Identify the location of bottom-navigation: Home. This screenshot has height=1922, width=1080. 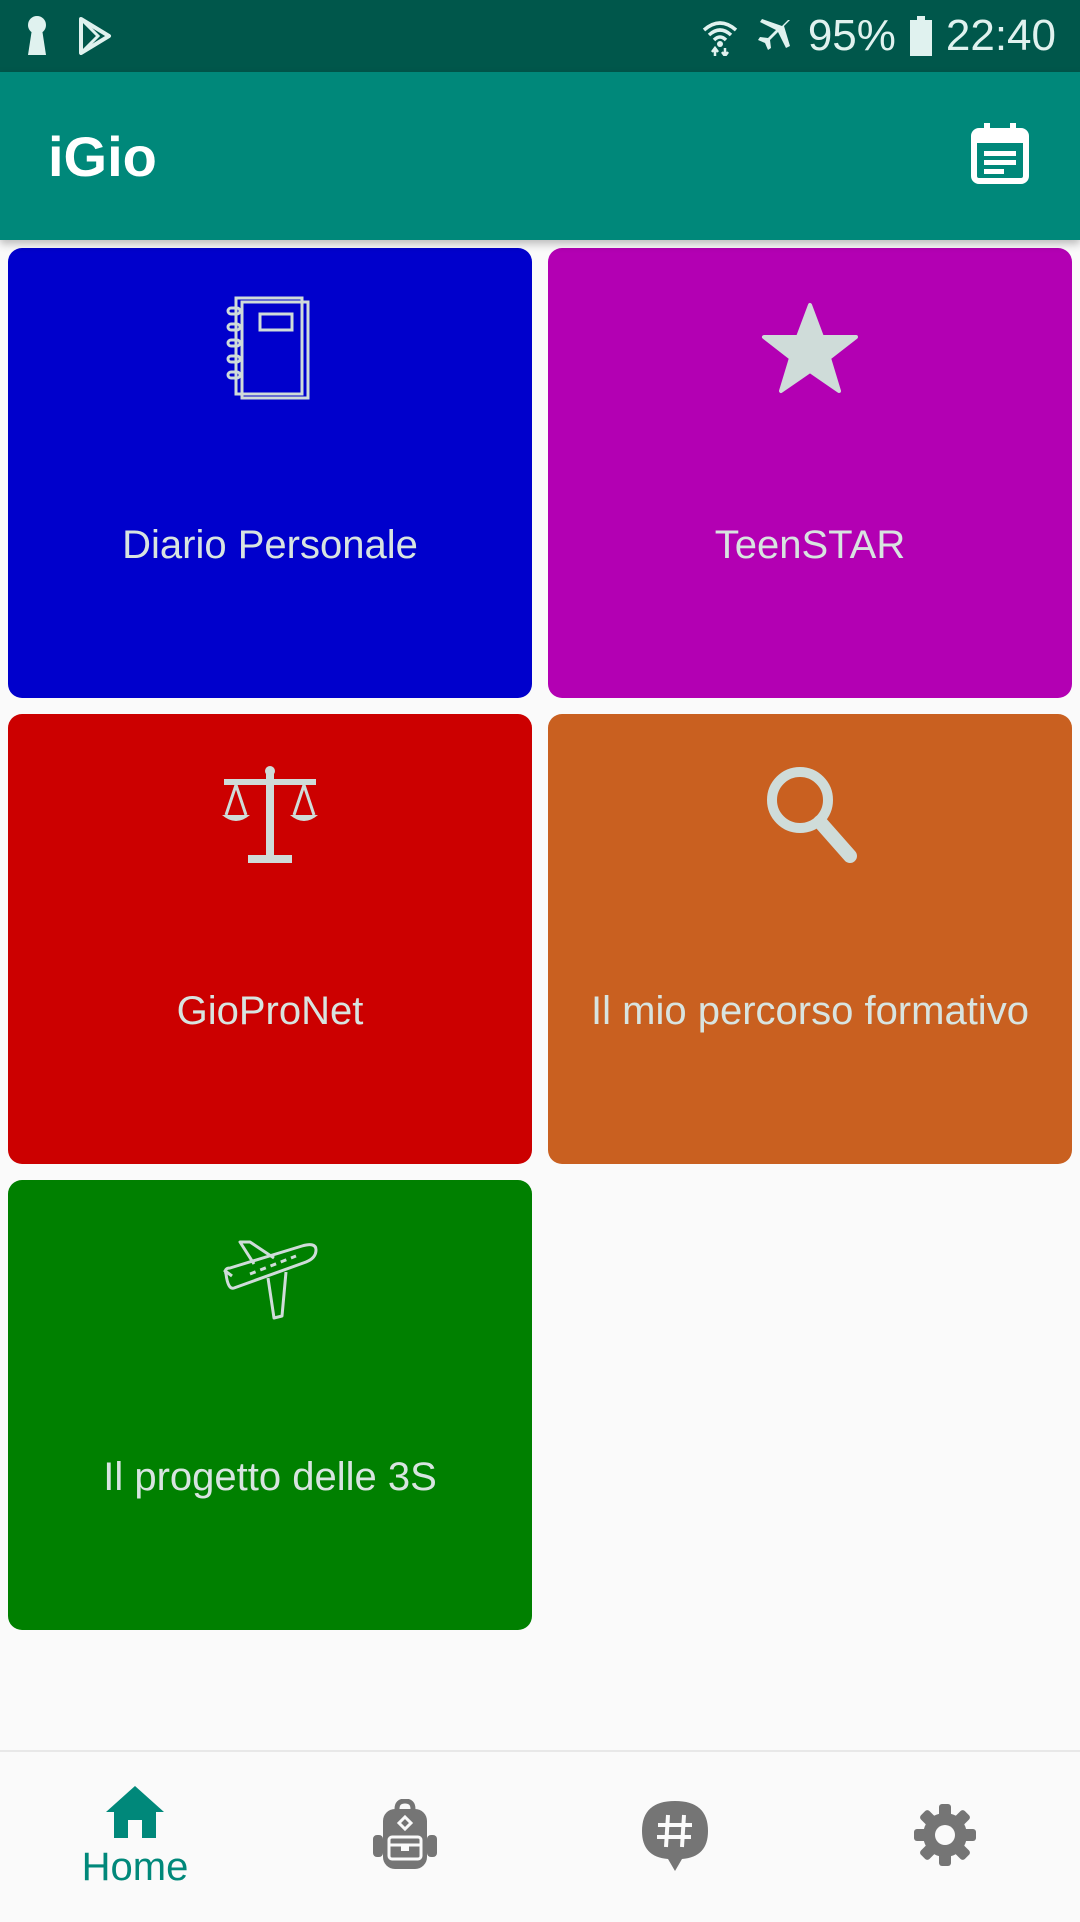
(540, 1836).